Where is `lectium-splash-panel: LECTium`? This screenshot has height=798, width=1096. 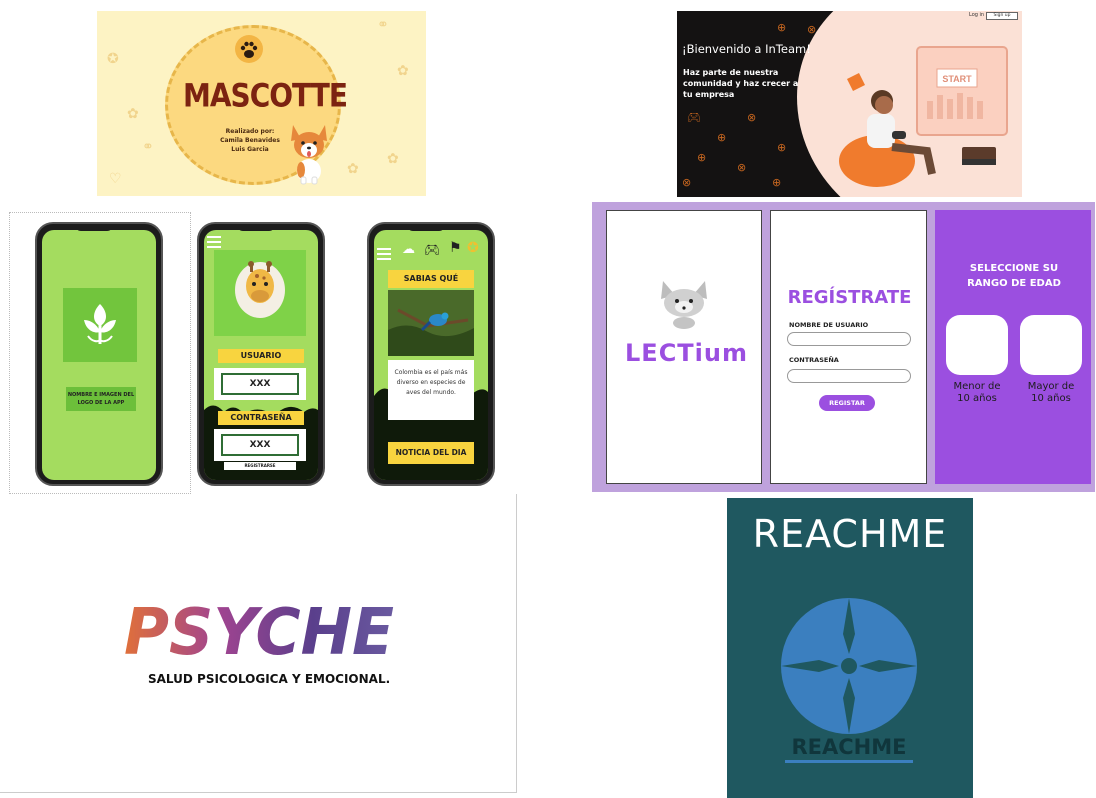
lectium-splash-panel: LECTium is located at coordinates (684, 347).